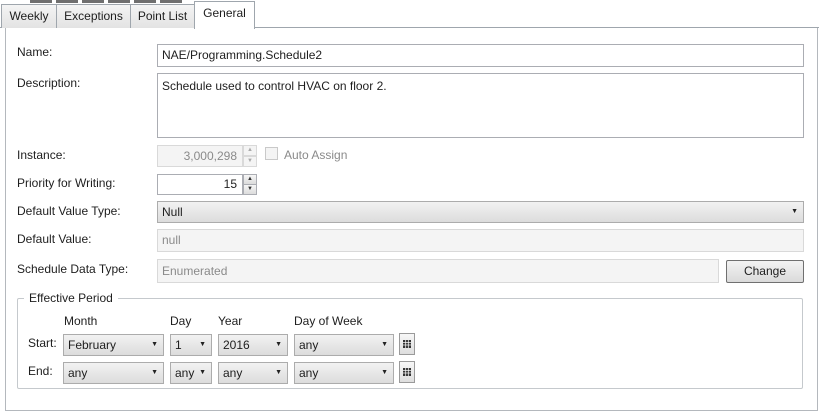 Image resolution: width=819 pixels, height=413 pixels. What do you see at coordinates (41, 155) in the screenshot?
I see `instance-label: Instance:` at bounding box center [41, 155].